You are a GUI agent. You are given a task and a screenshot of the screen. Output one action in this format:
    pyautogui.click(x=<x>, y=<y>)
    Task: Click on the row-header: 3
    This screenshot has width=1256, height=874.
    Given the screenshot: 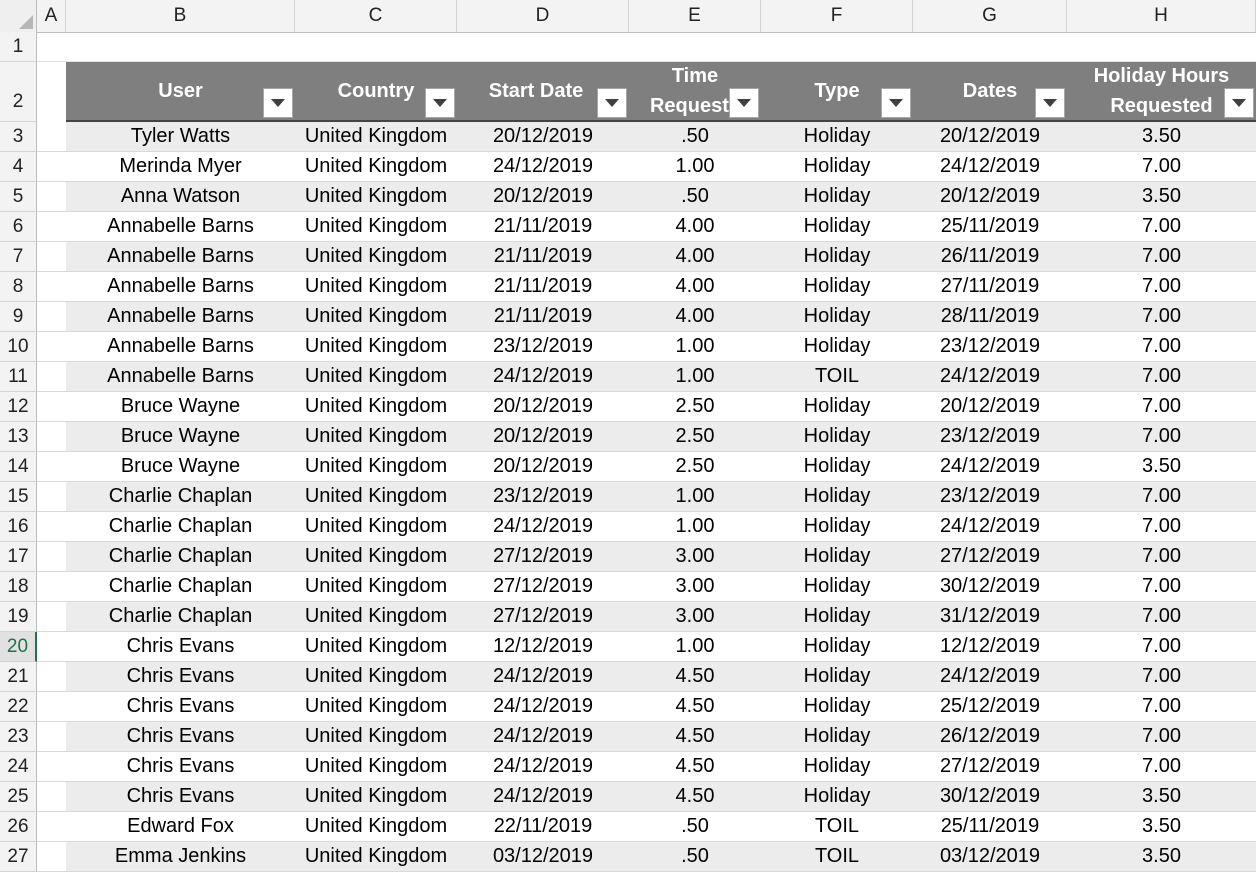 What is the action you would take?
    pyautogui.click(x=18, y=137)
    